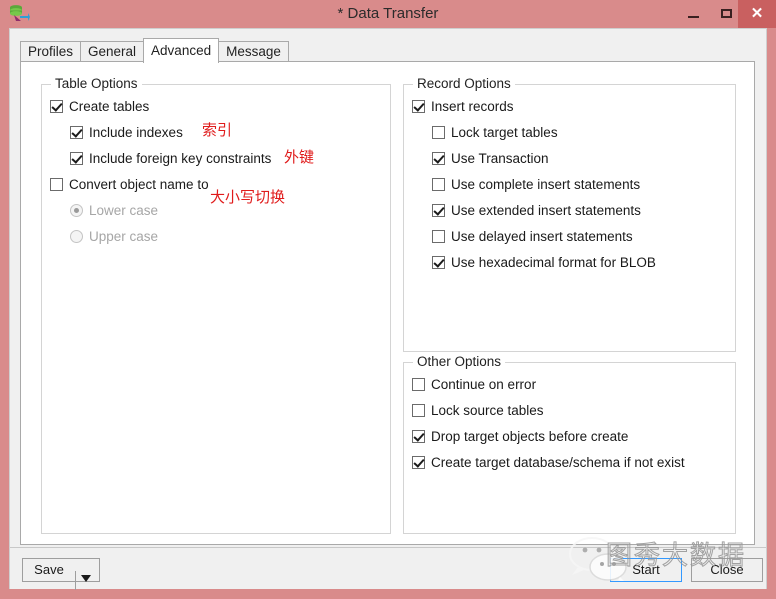 The image size is (776, 599). I want to click on close-window-button: ✕, so click(757, 14).